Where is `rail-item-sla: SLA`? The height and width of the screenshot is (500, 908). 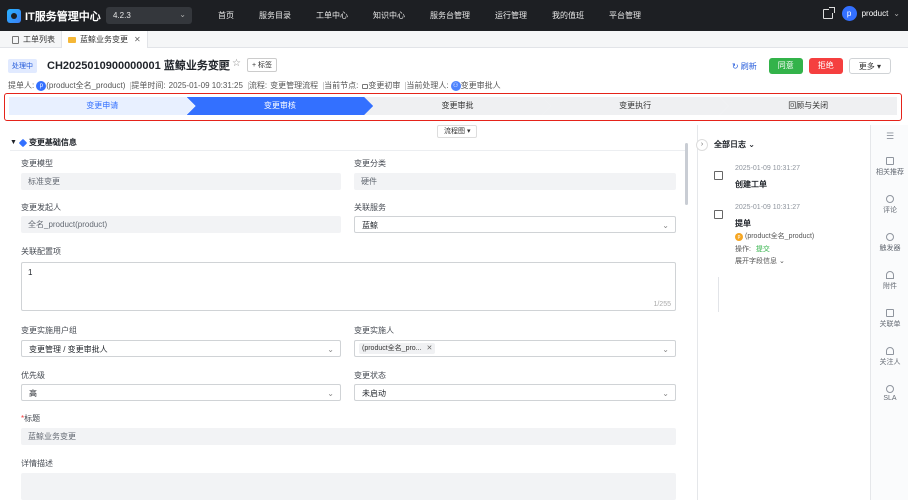
rail-item-sla: SLA is located at coordinates (889, 393).